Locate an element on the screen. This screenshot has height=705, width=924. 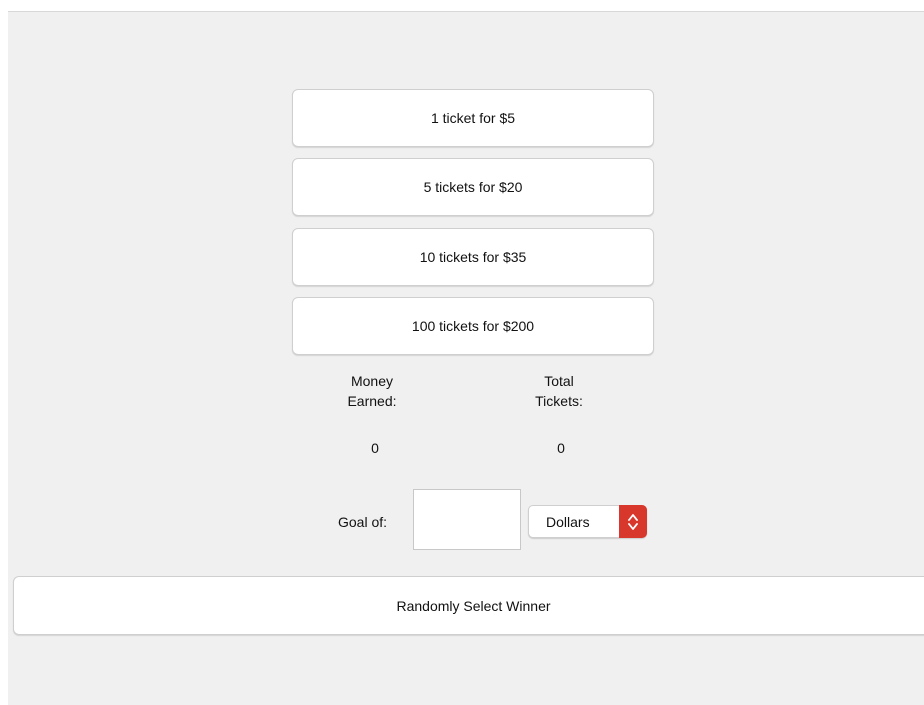
buy-1-ticket-button: 1 ticket for $5 is located at coordinates (473, 118).